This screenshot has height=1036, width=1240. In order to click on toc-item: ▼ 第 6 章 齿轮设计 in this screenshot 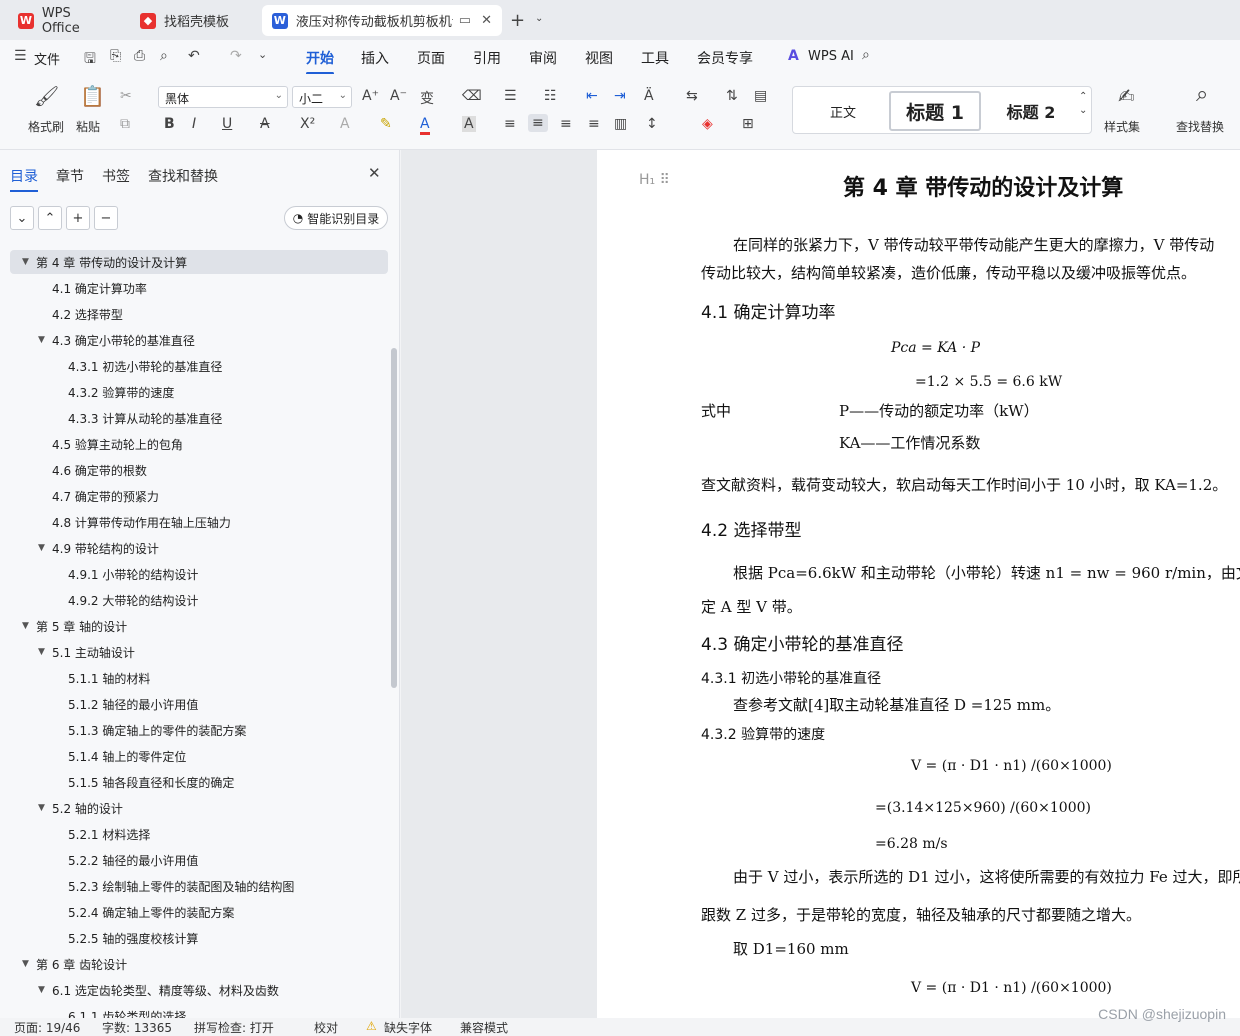, I will do `click(199, 964)`.